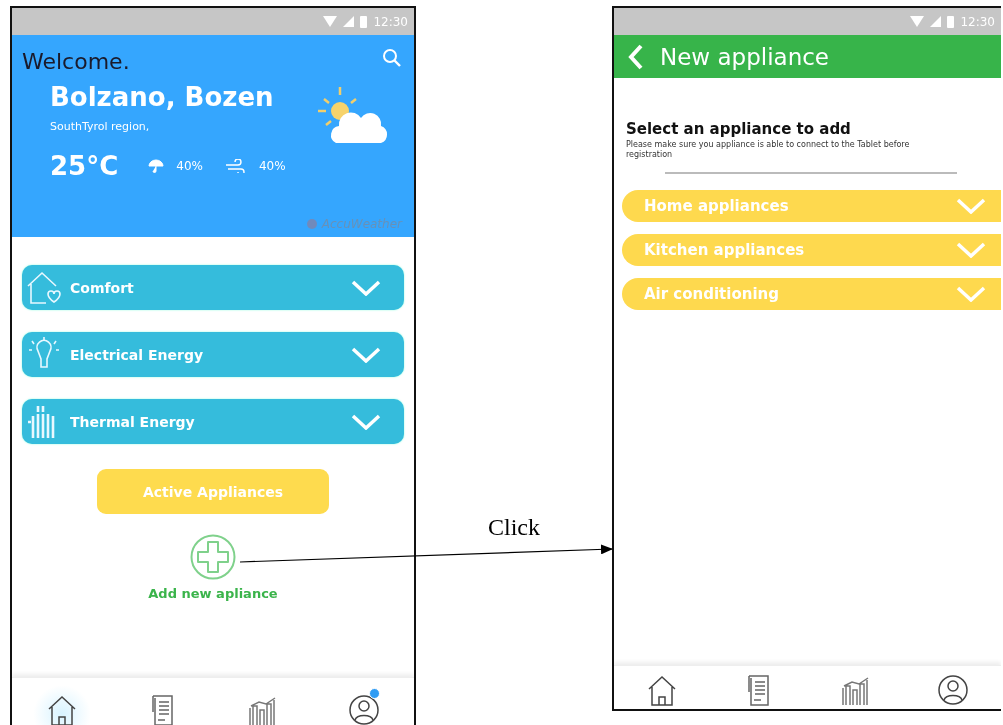 This screenshot has width=1003, height=725. I want to click on active-appliances-button: Active Appliances, so click(213, 491).